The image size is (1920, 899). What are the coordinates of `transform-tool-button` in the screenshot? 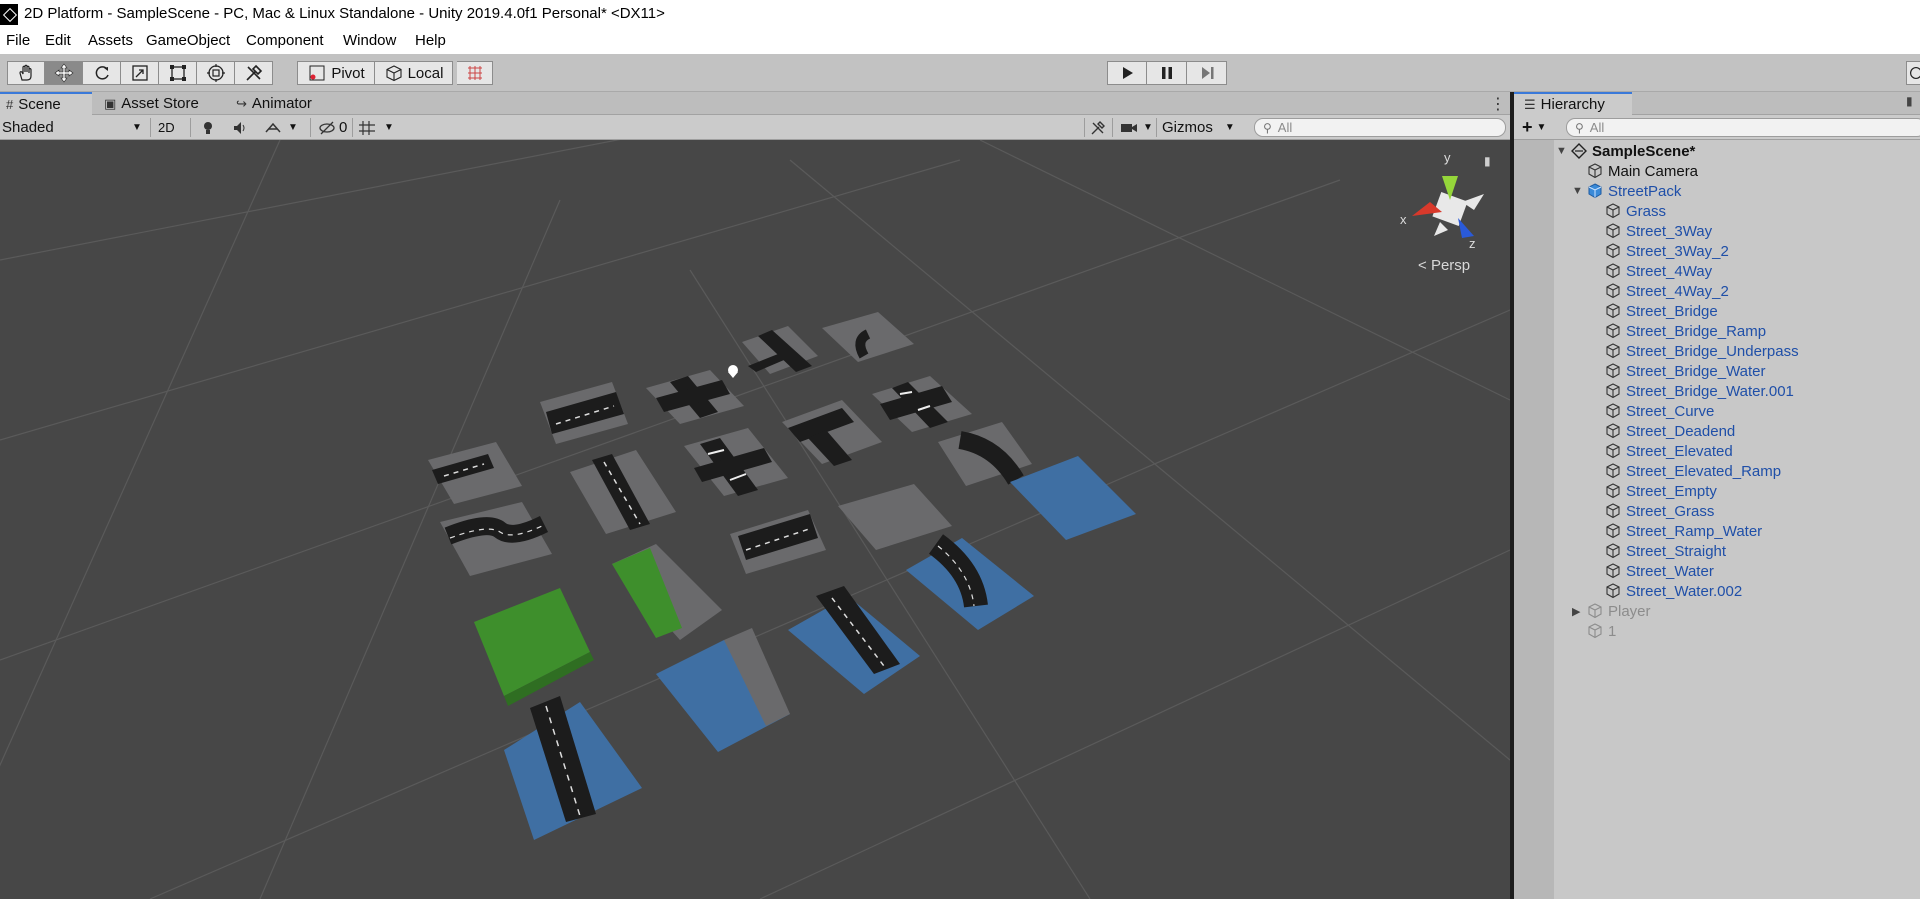 It's located at (216, 73).